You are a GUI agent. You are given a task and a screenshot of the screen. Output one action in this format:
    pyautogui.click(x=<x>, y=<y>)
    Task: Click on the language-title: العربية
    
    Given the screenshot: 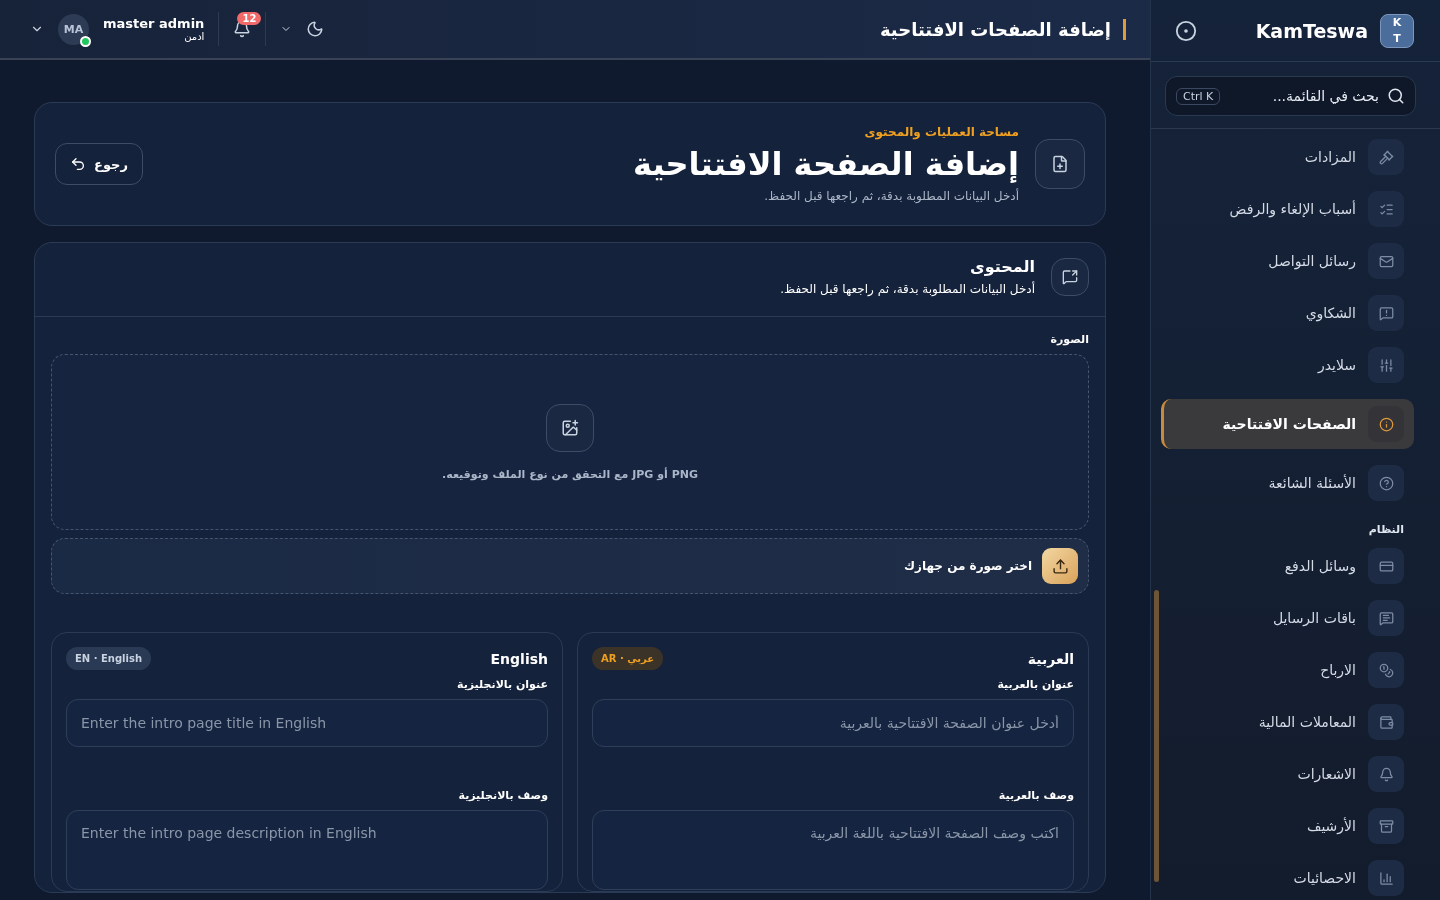 What is the action you would take?
    pyautogui.click(x=1050, y=658)
    